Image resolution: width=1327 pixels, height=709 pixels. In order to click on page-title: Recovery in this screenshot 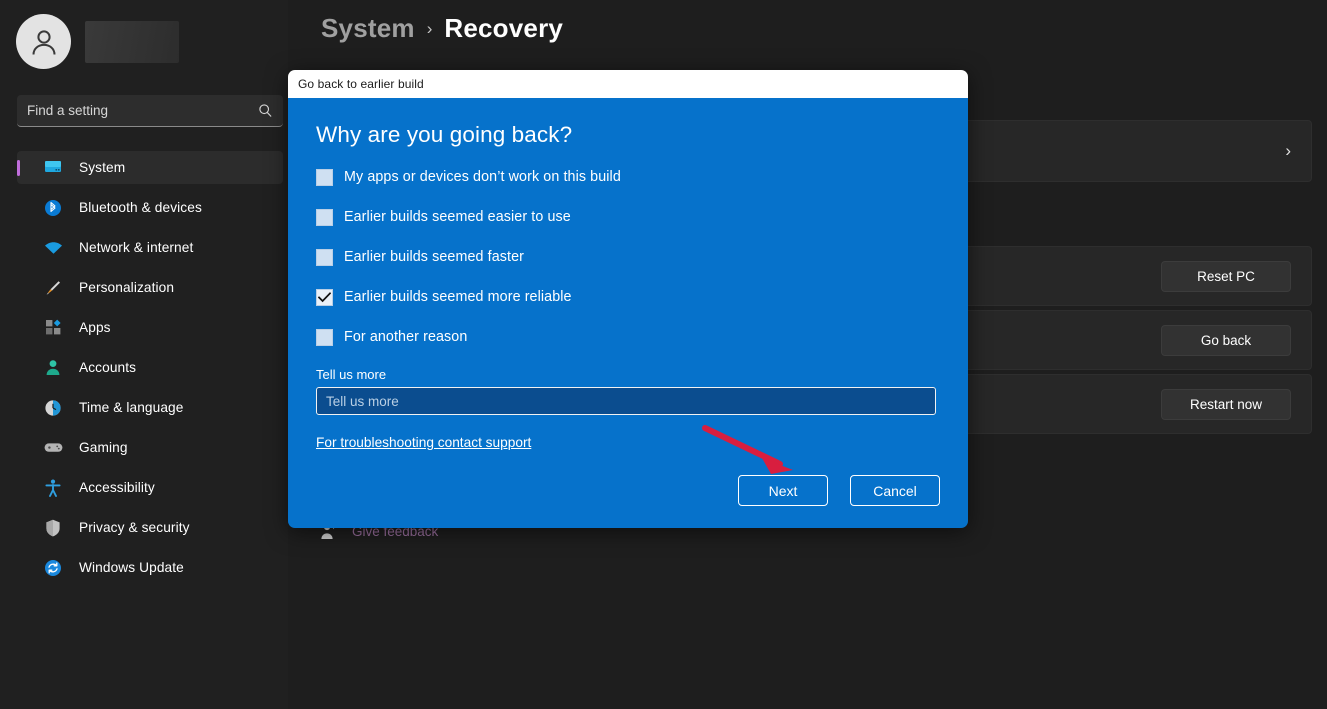, I will do `click(504, 28)`.